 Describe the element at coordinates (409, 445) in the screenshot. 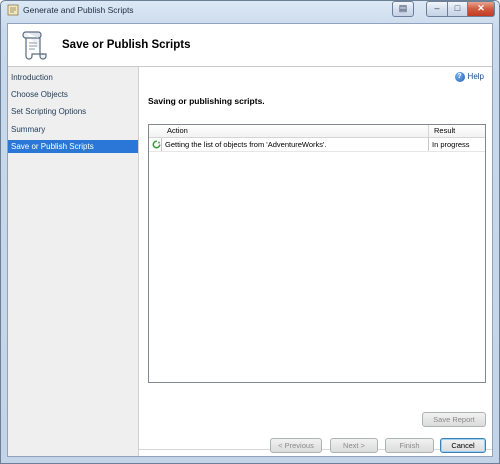

I see `finish-button: Finish` at that location.